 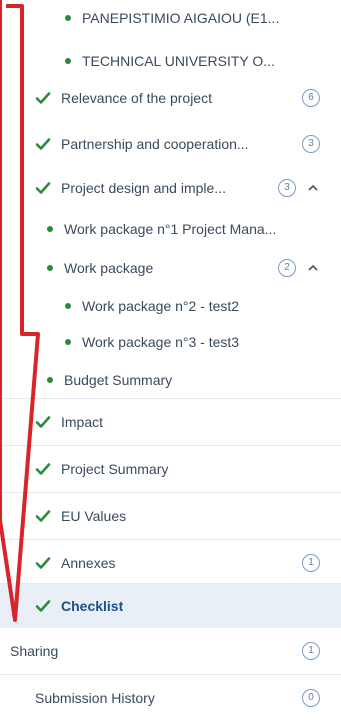 What do you see at coordinates (109, 268) in the screenshot?
I see `nav-item-label: Work package` at bounding box center [109, 268].